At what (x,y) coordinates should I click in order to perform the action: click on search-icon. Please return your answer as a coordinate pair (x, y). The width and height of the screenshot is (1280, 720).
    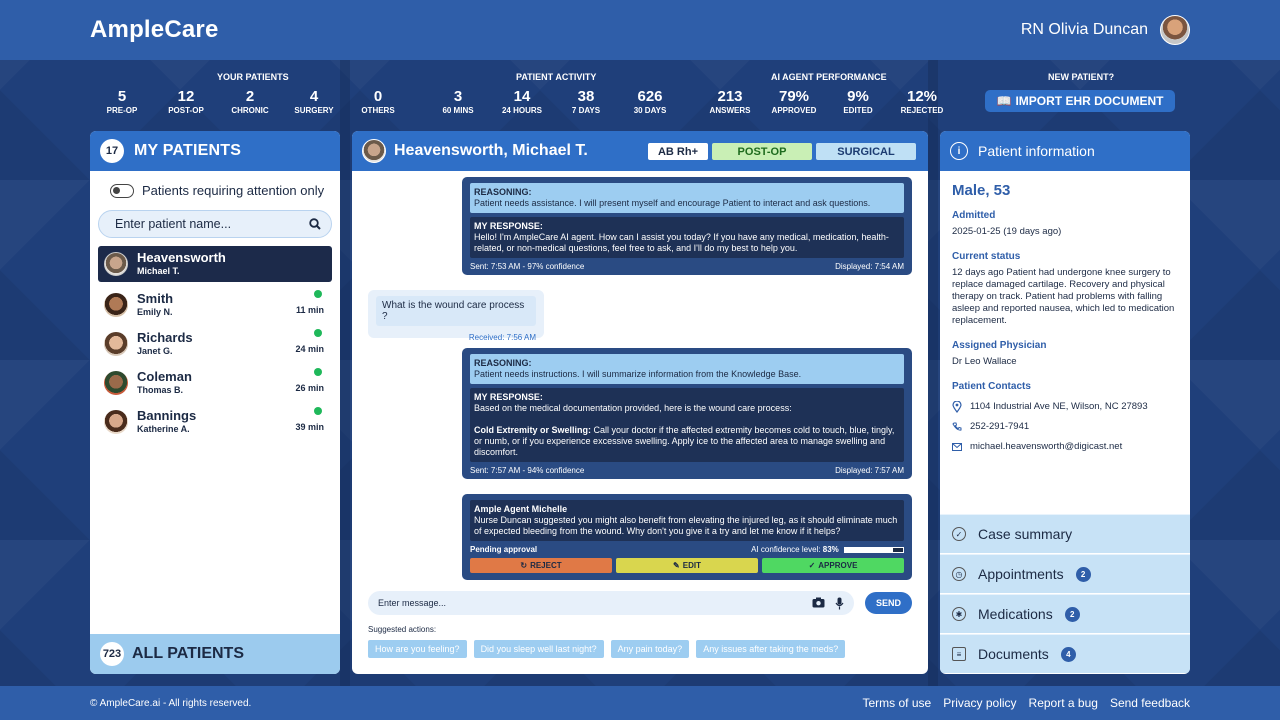
    Looking at the image, I should click on (315, 224).